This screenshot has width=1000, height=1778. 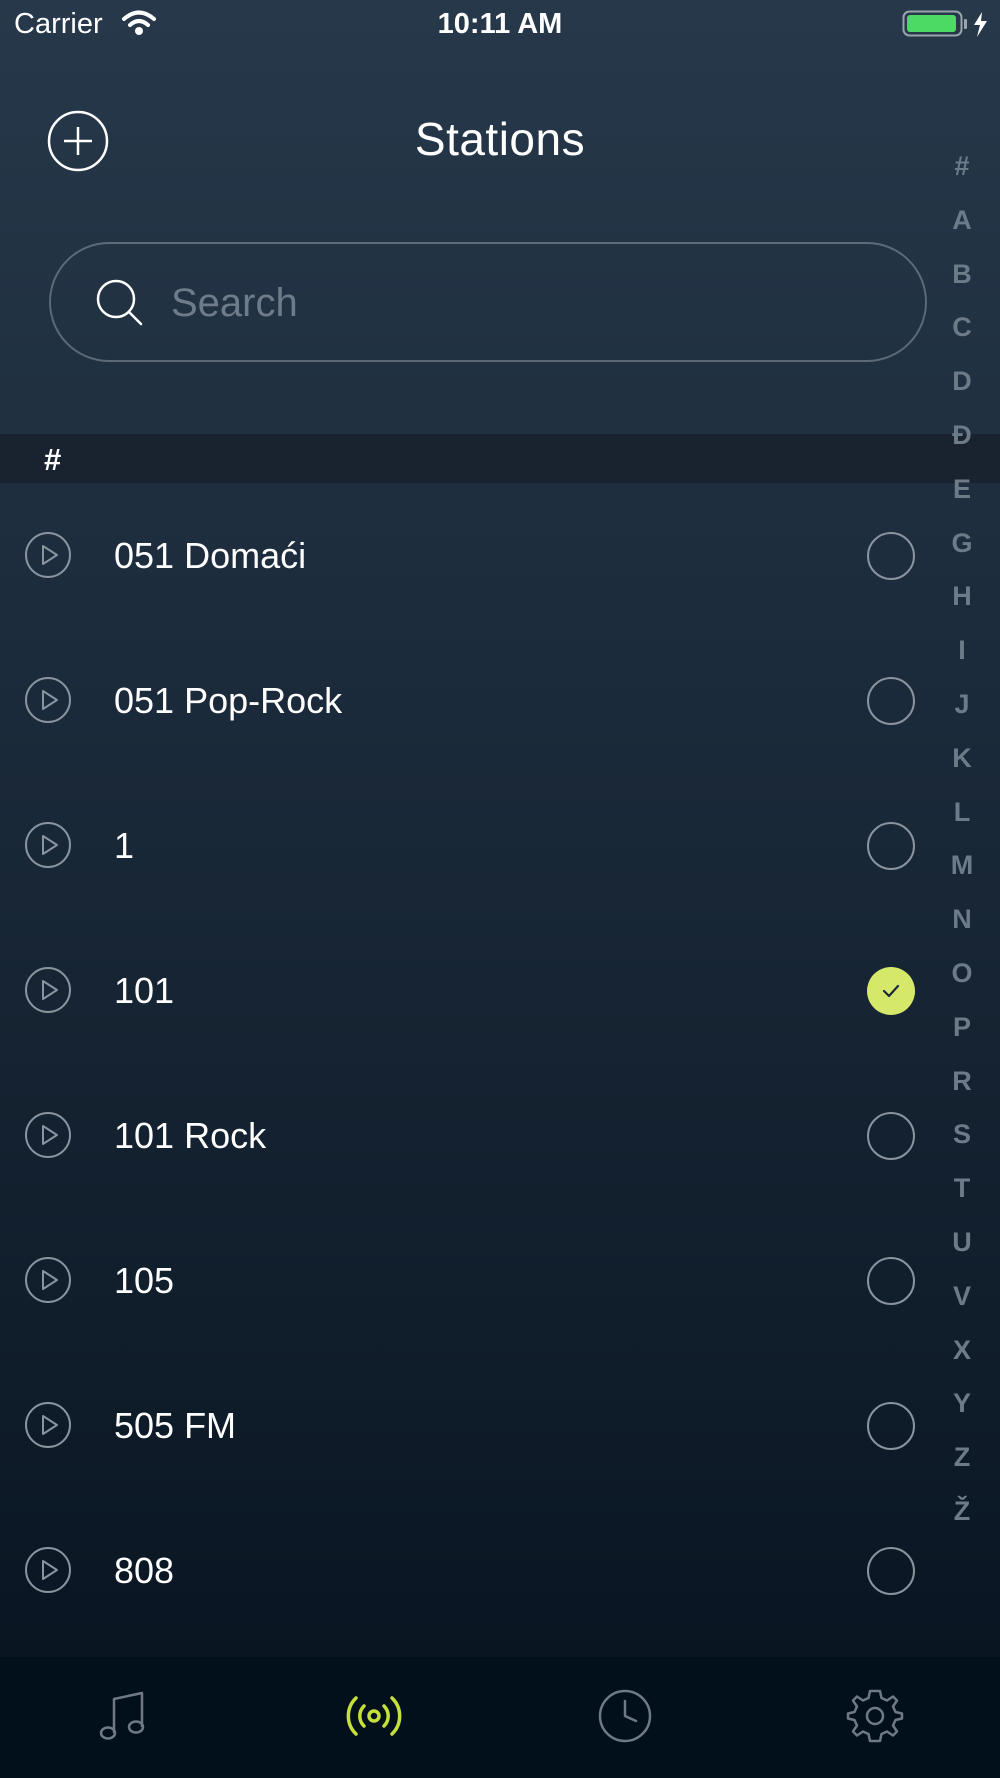 I want to click on index-letter: D, so click(x=962, y=382).